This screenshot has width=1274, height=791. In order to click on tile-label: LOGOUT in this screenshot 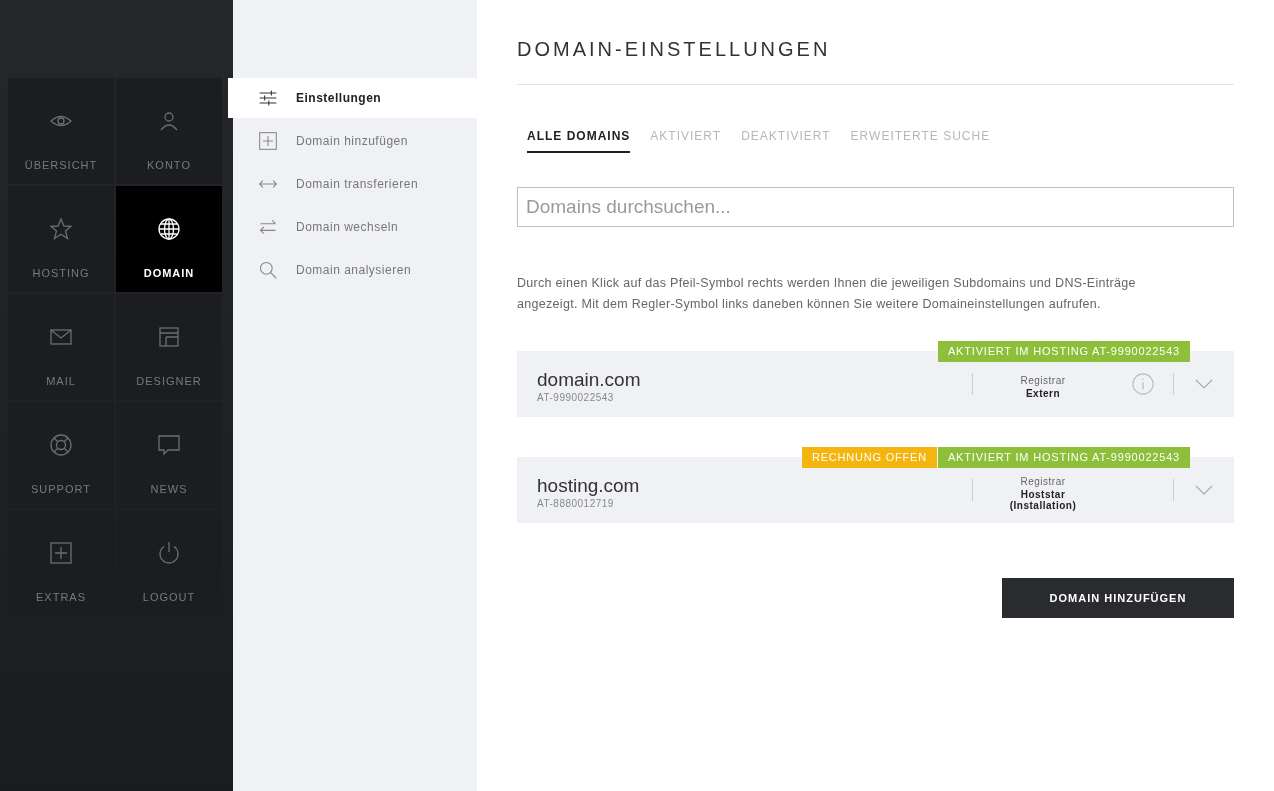, I will do `click(169, 597)`.